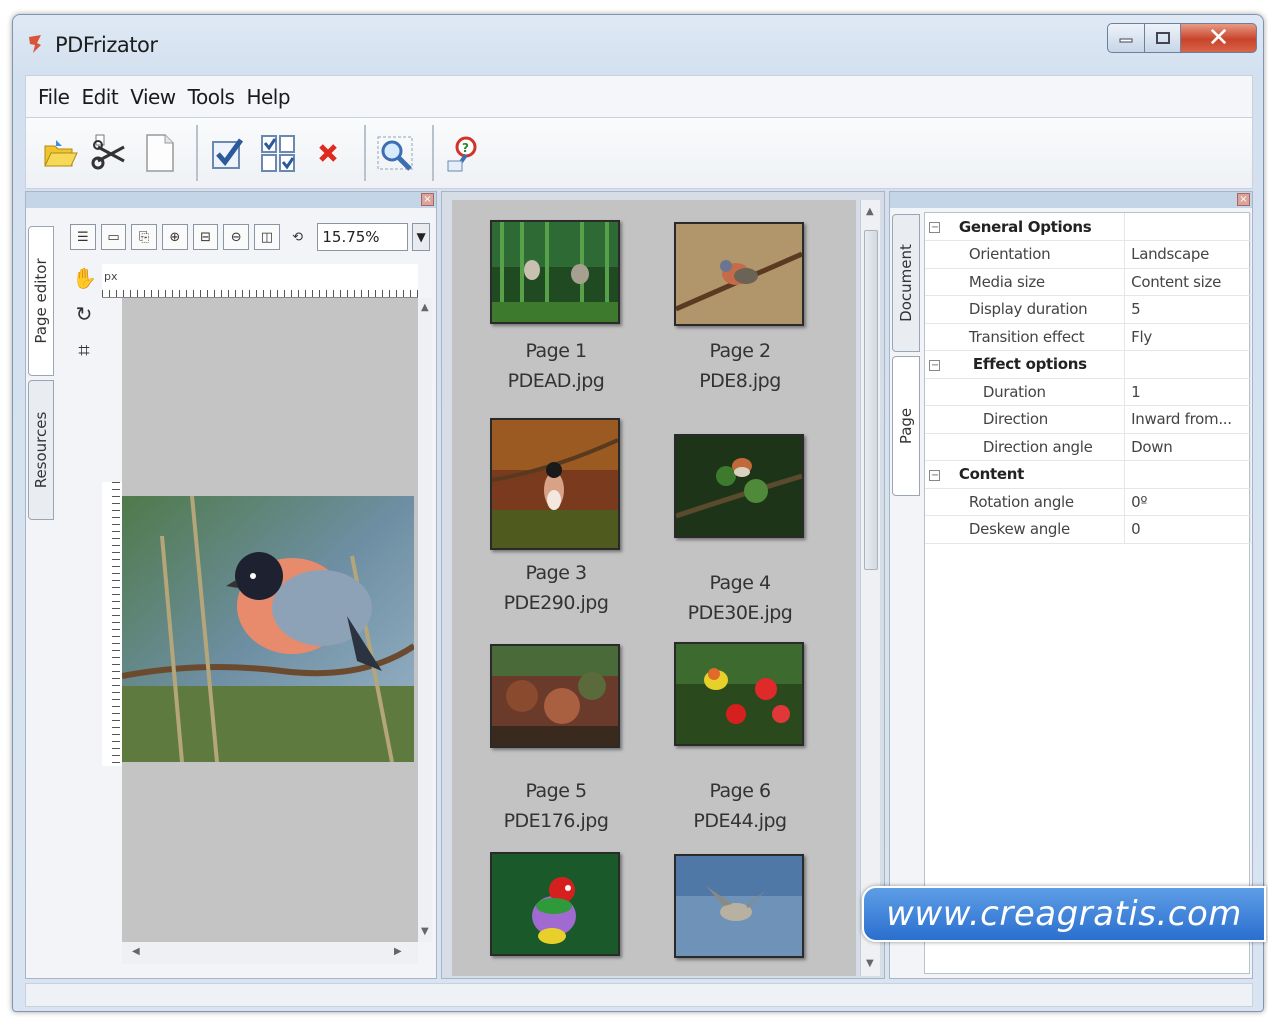  I want to click on menu-view: View, so click(152, 97).